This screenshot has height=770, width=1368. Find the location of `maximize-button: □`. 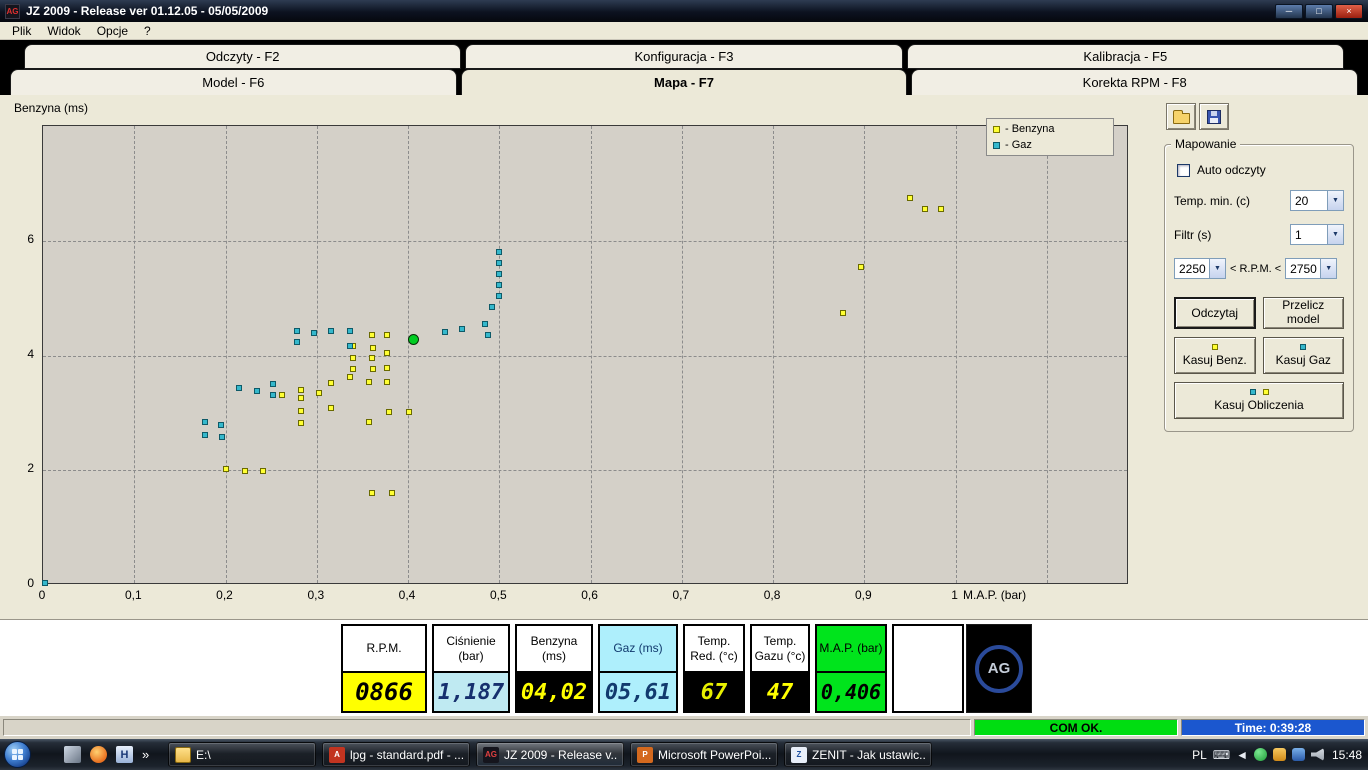

maximize-button: □ is located at coordinates (1319, 11).